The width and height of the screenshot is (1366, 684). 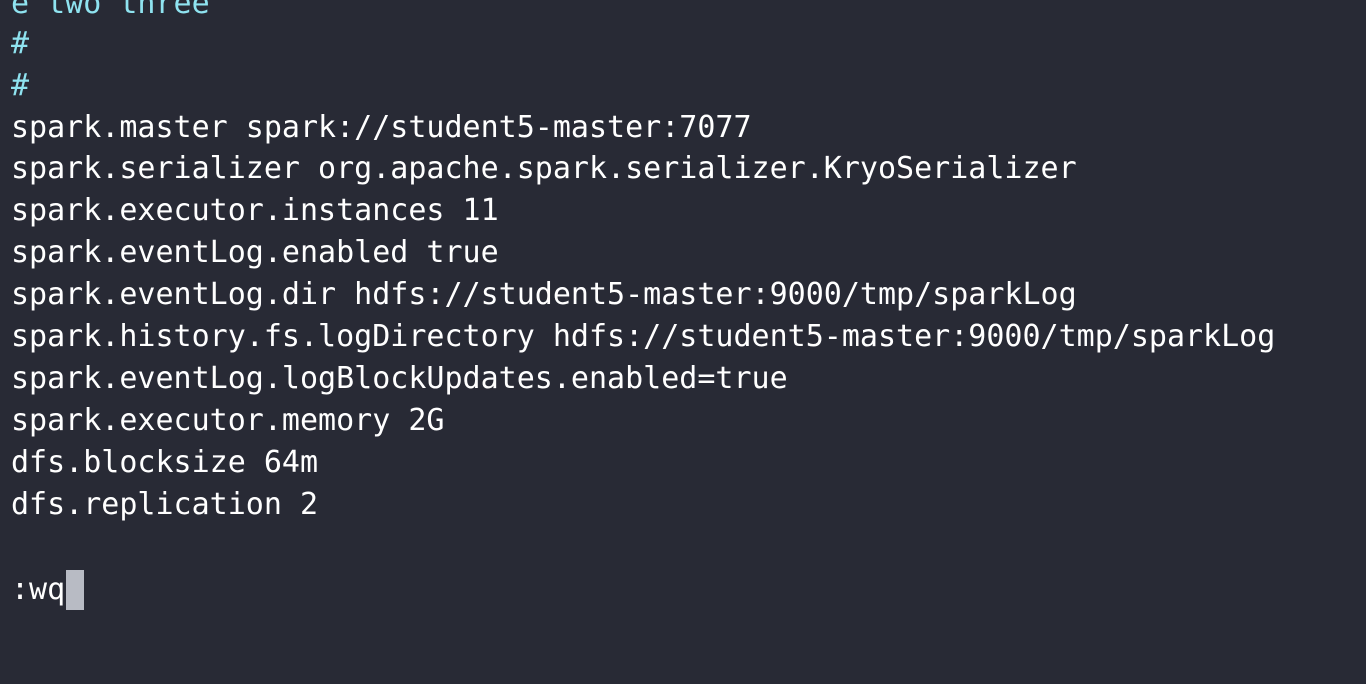 What do you see at coordinates (75, 590) in the screenshot?
I see `text-cursor` at bounding box center [75, 590].